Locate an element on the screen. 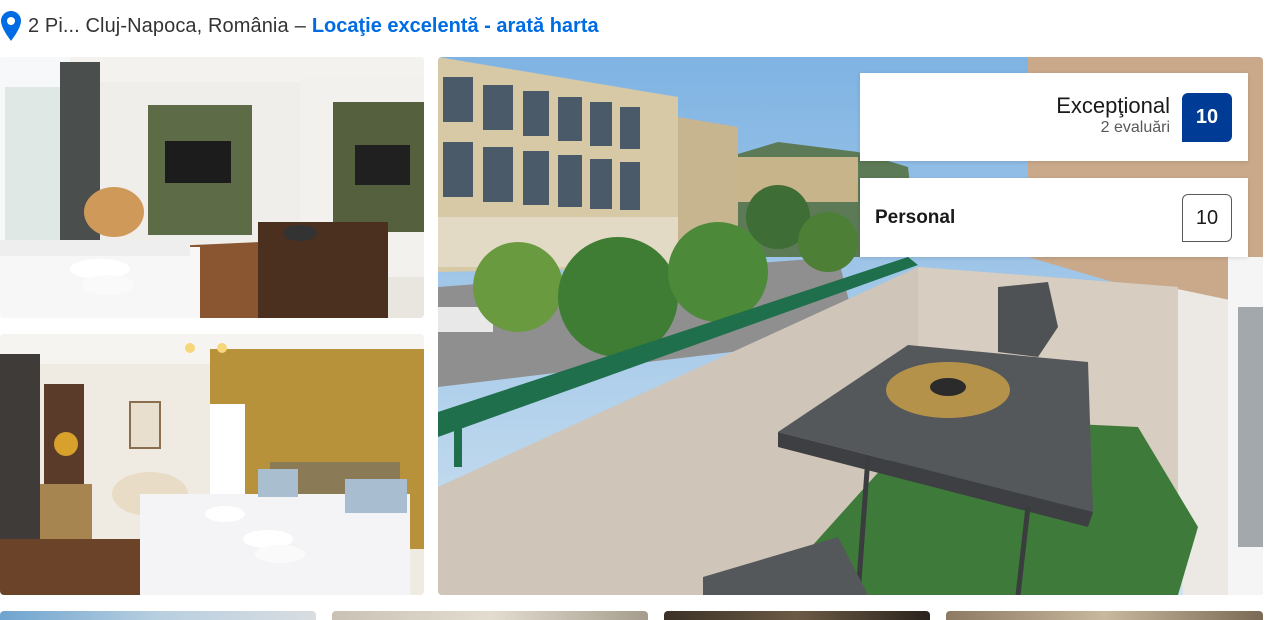  staff-score-label: Personal is located at coordinates (915, 217).